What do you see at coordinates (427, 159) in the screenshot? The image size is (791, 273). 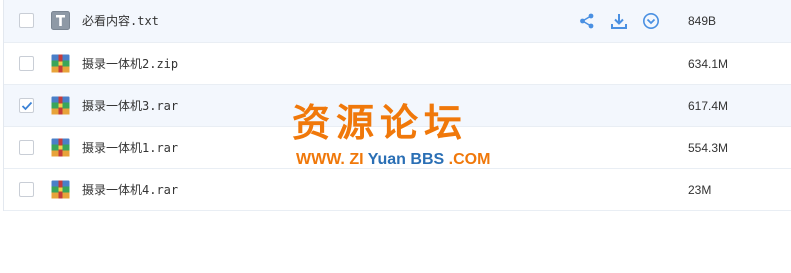 I see `watermark-url-bbs: BBS` at bounding box center [427, 159].